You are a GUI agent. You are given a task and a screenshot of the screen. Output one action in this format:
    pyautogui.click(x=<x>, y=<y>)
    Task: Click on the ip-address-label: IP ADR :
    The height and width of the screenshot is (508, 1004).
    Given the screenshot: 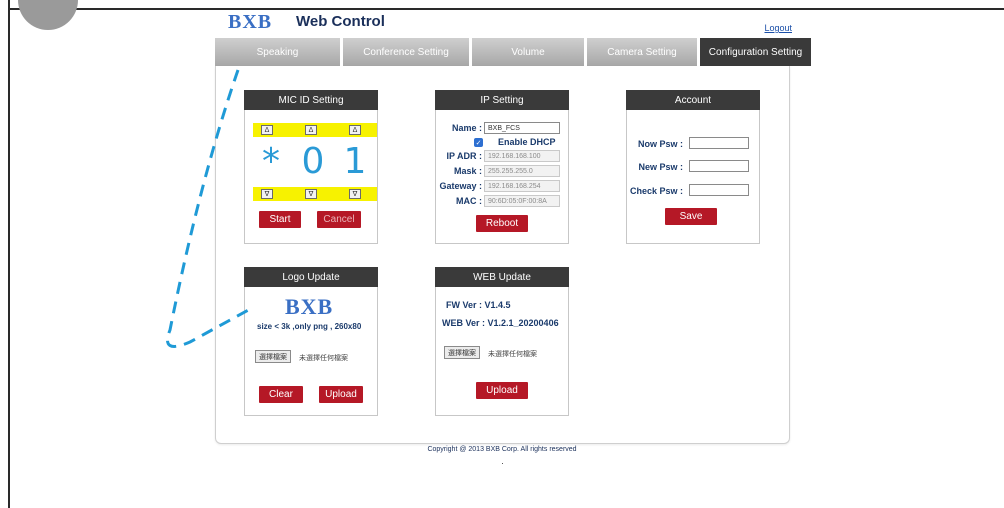 What is the action you would take?
    pyautogui.click(x=464, y=156)
    